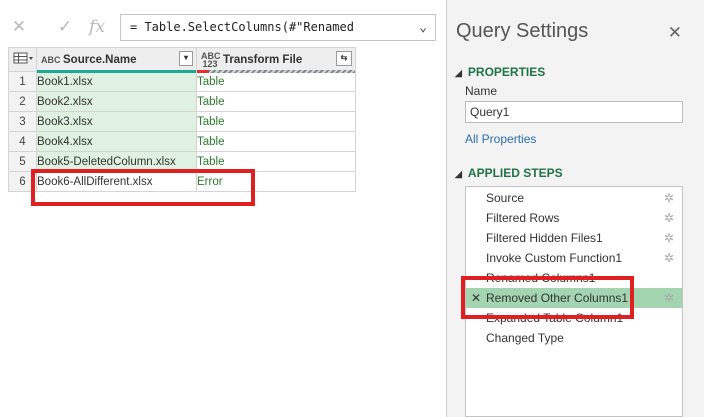 The width and height of the screenshot is (704, 417). I want to click on row-number: 2, so click(22, 101).